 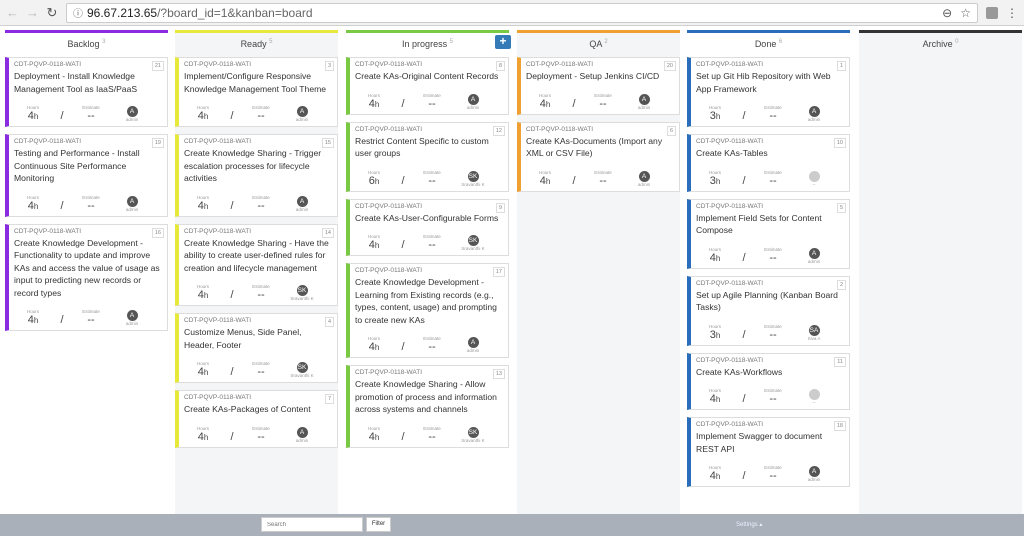 I want to click on star-icon: ☆, so click(x=965, y=13).